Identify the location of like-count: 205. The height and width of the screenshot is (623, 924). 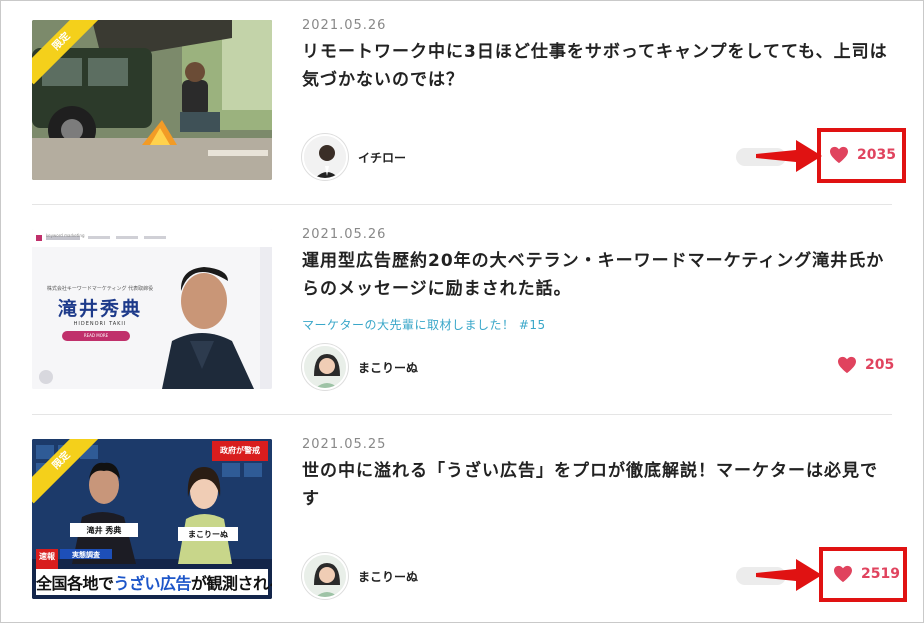
(880, 365).